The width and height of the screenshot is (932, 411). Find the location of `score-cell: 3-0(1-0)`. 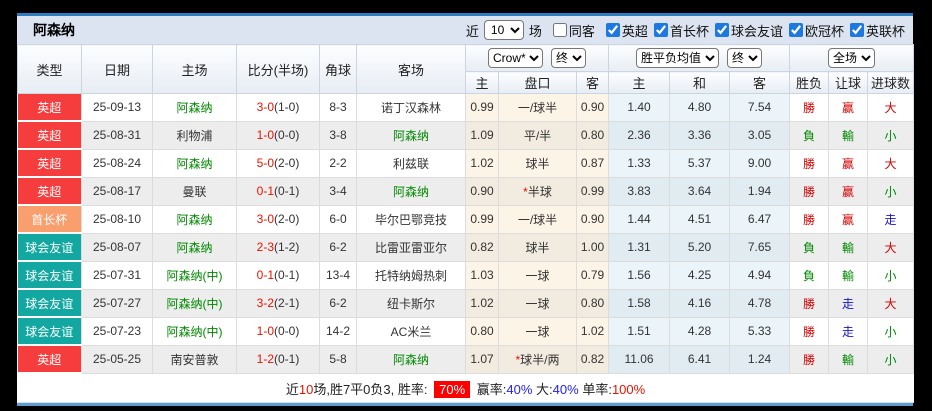

score-cell: 3-0(1-0) is located at coordinates (278, 107).